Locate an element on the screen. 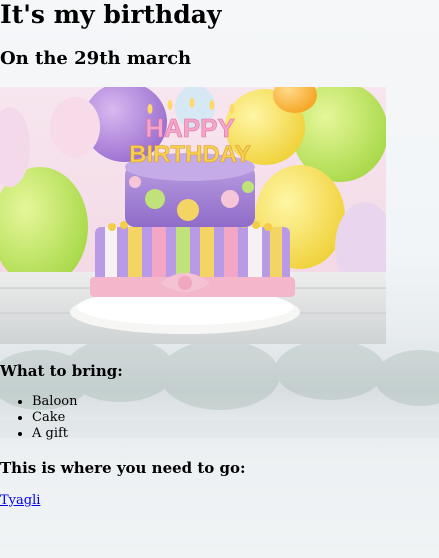 The height and width of the screenshot is (558, 439). bring-list: Baloon Cake A gift is located at coordinates (219, 418).